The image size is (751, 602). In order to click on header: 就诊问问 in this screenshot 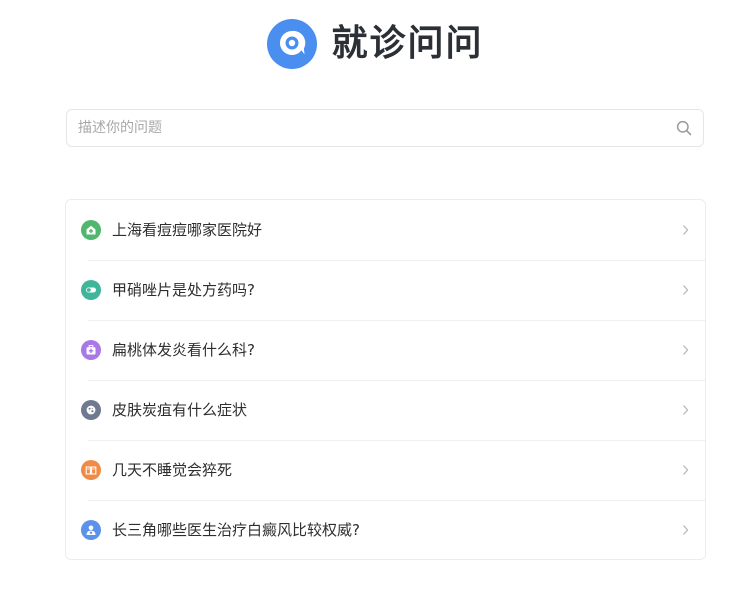, I will do `click(375, 44)`.